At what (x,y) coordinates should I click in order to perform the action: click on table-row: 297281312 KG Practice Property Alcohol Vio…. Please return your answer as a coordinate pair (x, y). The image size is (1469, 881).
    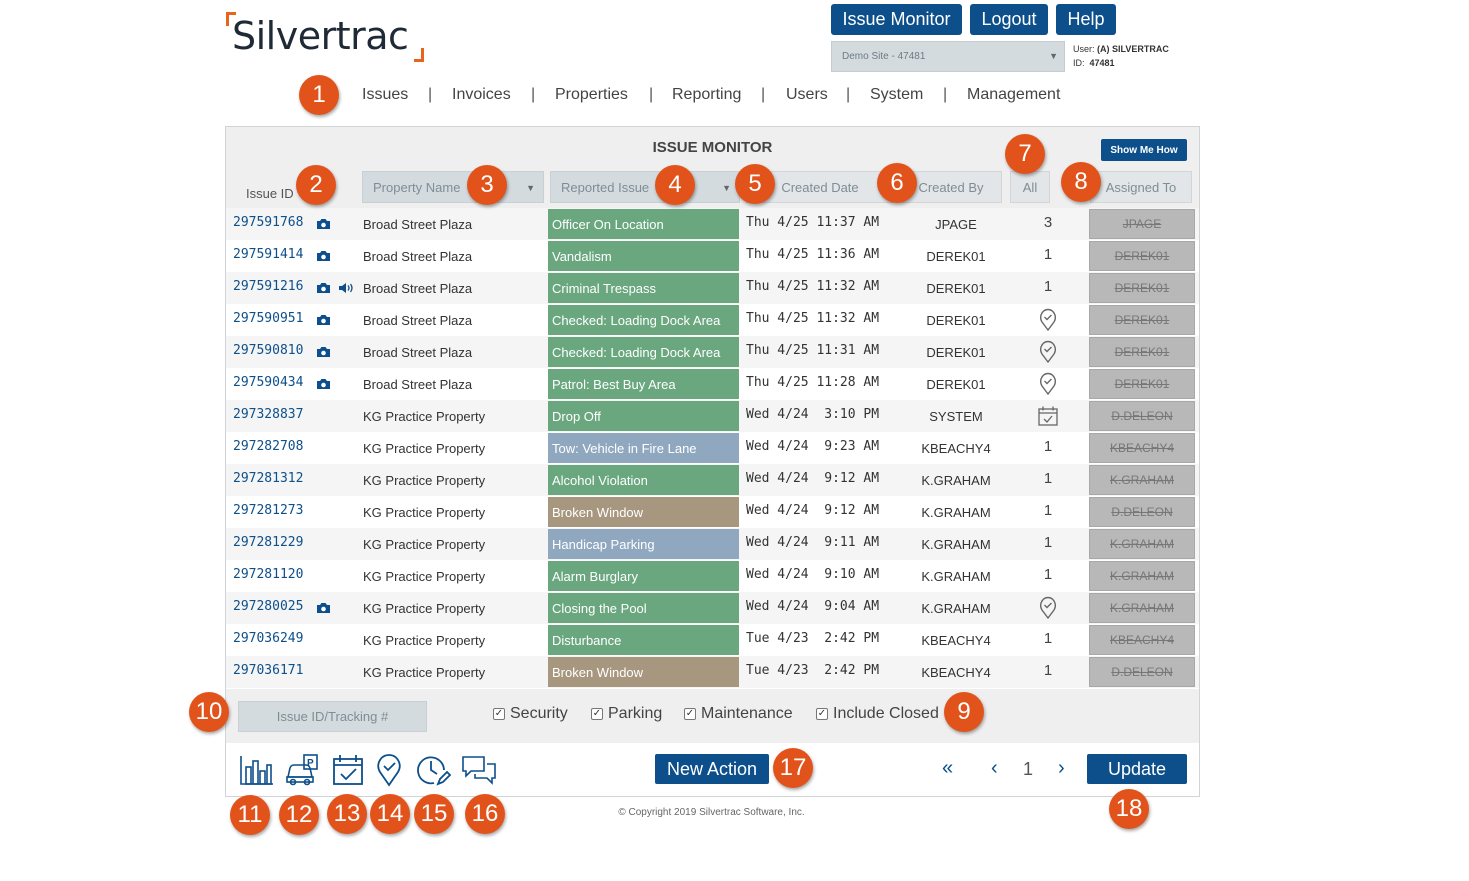
    Looking at the image, I should click on (712, 480).